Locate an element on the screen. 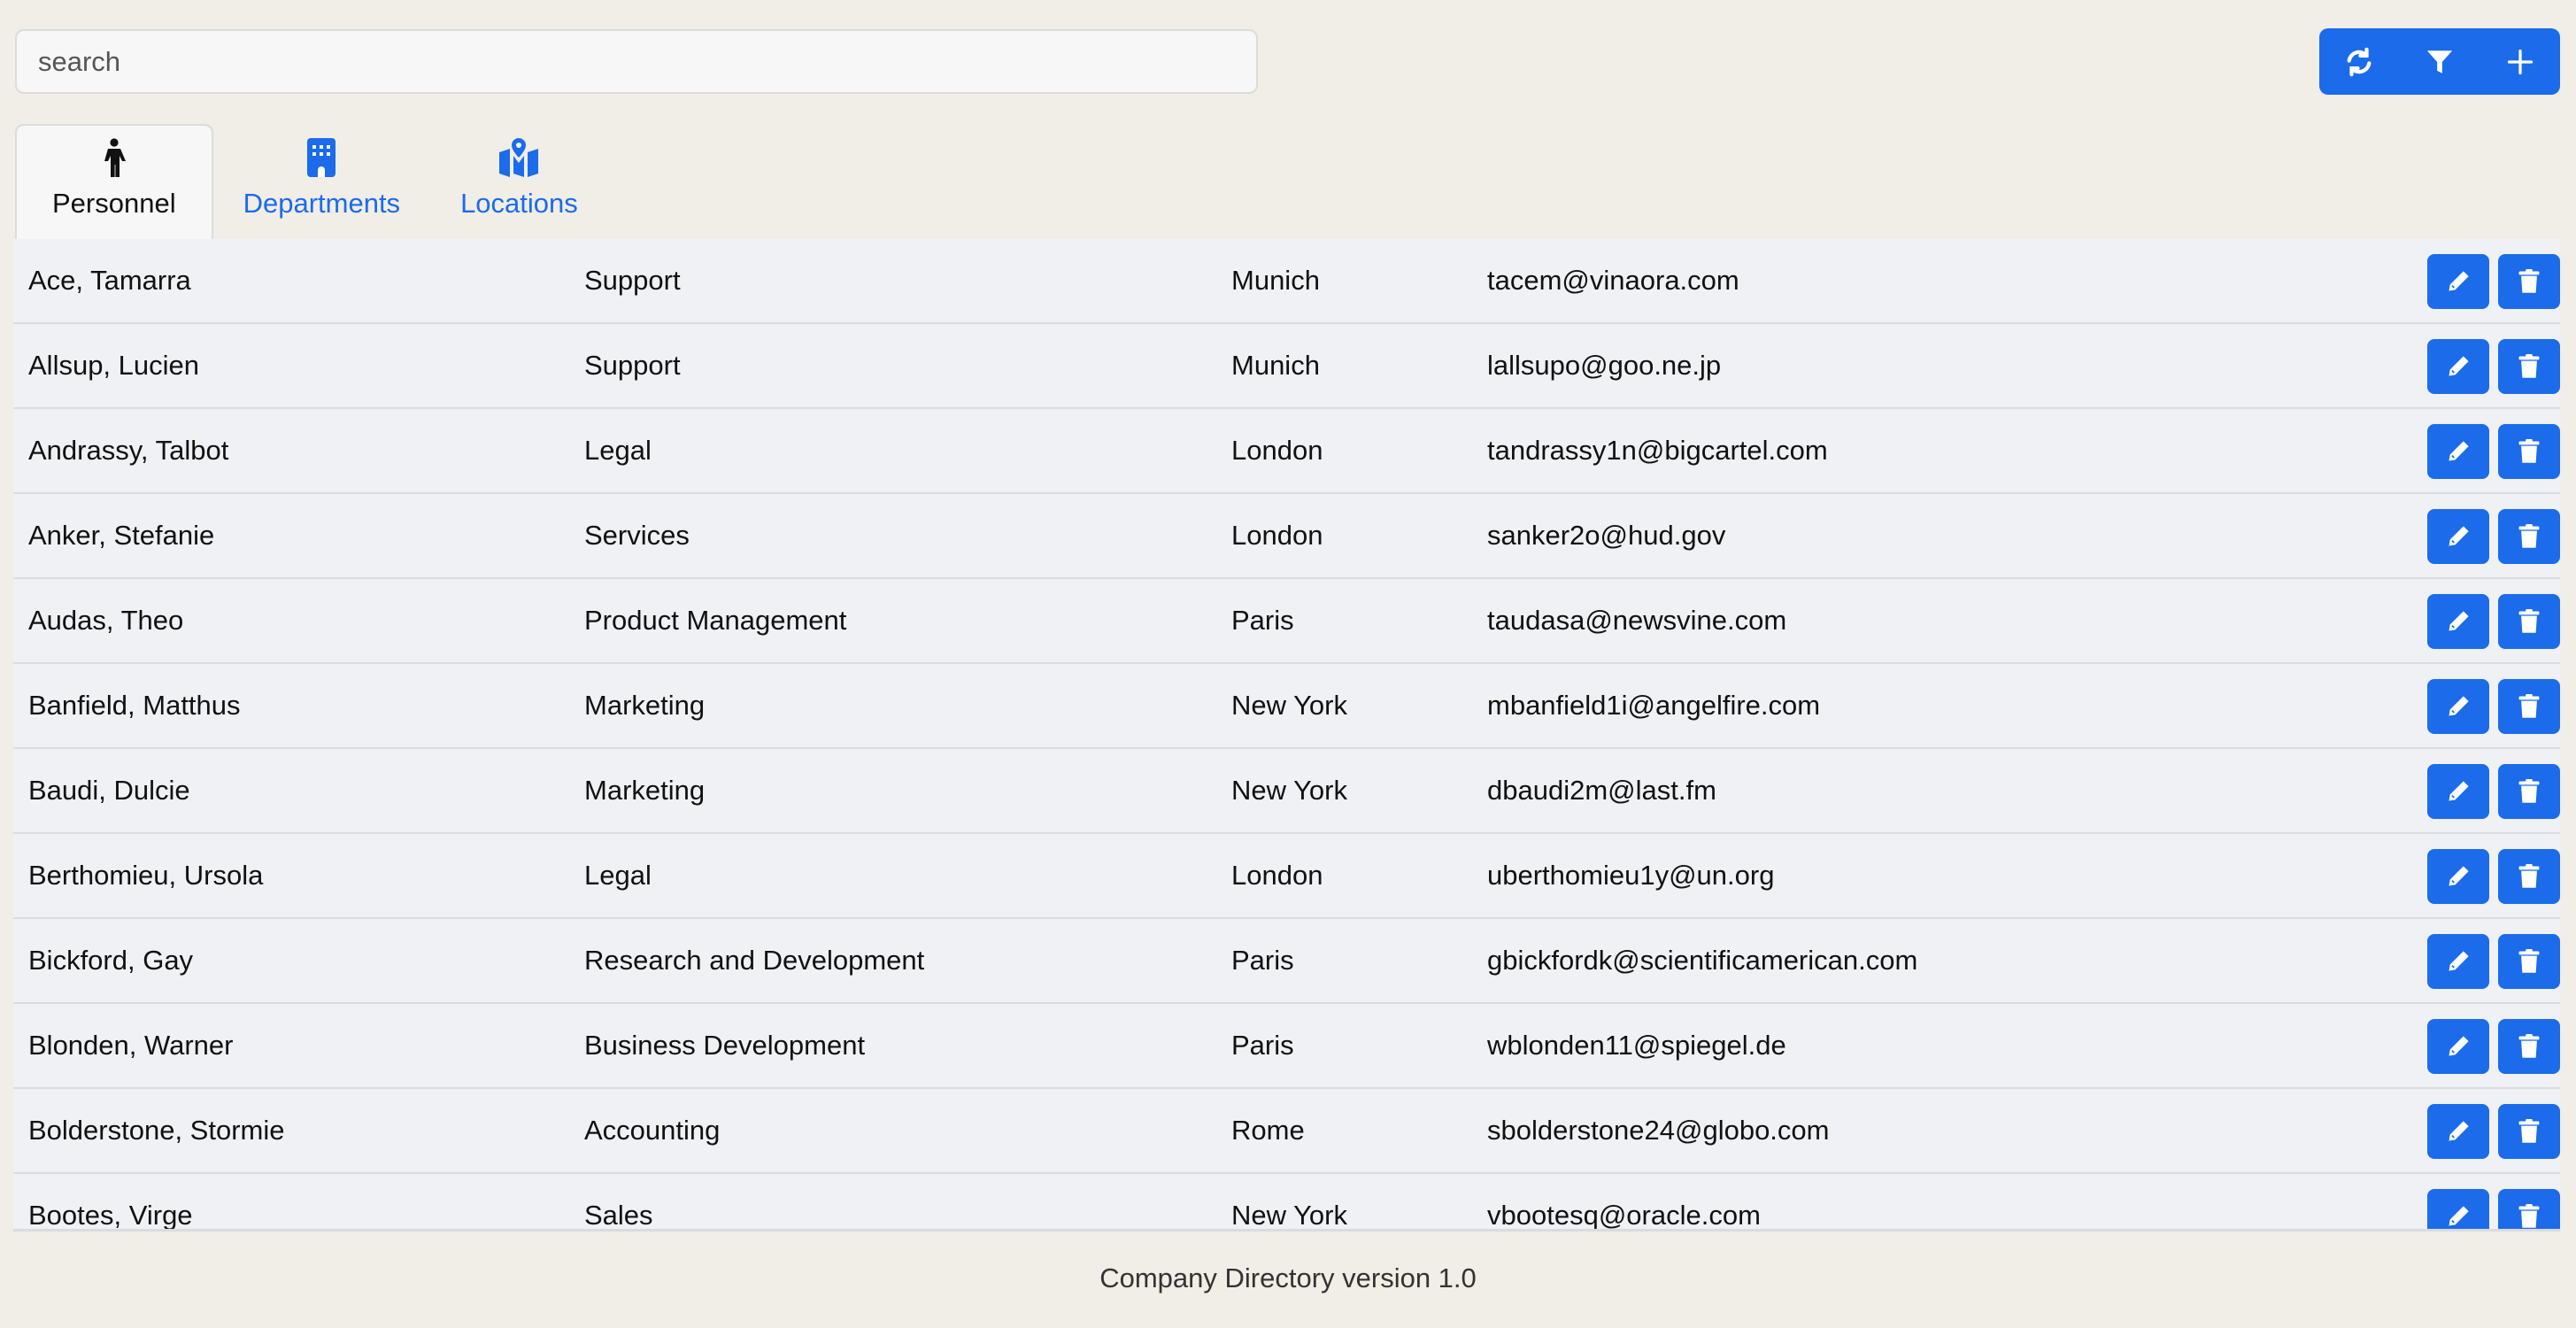 Image resolution: width=2576 pixels, height=1328 pixels. footer-version: Company Directory version 1.0 is located at coordinates (1288, 1277).